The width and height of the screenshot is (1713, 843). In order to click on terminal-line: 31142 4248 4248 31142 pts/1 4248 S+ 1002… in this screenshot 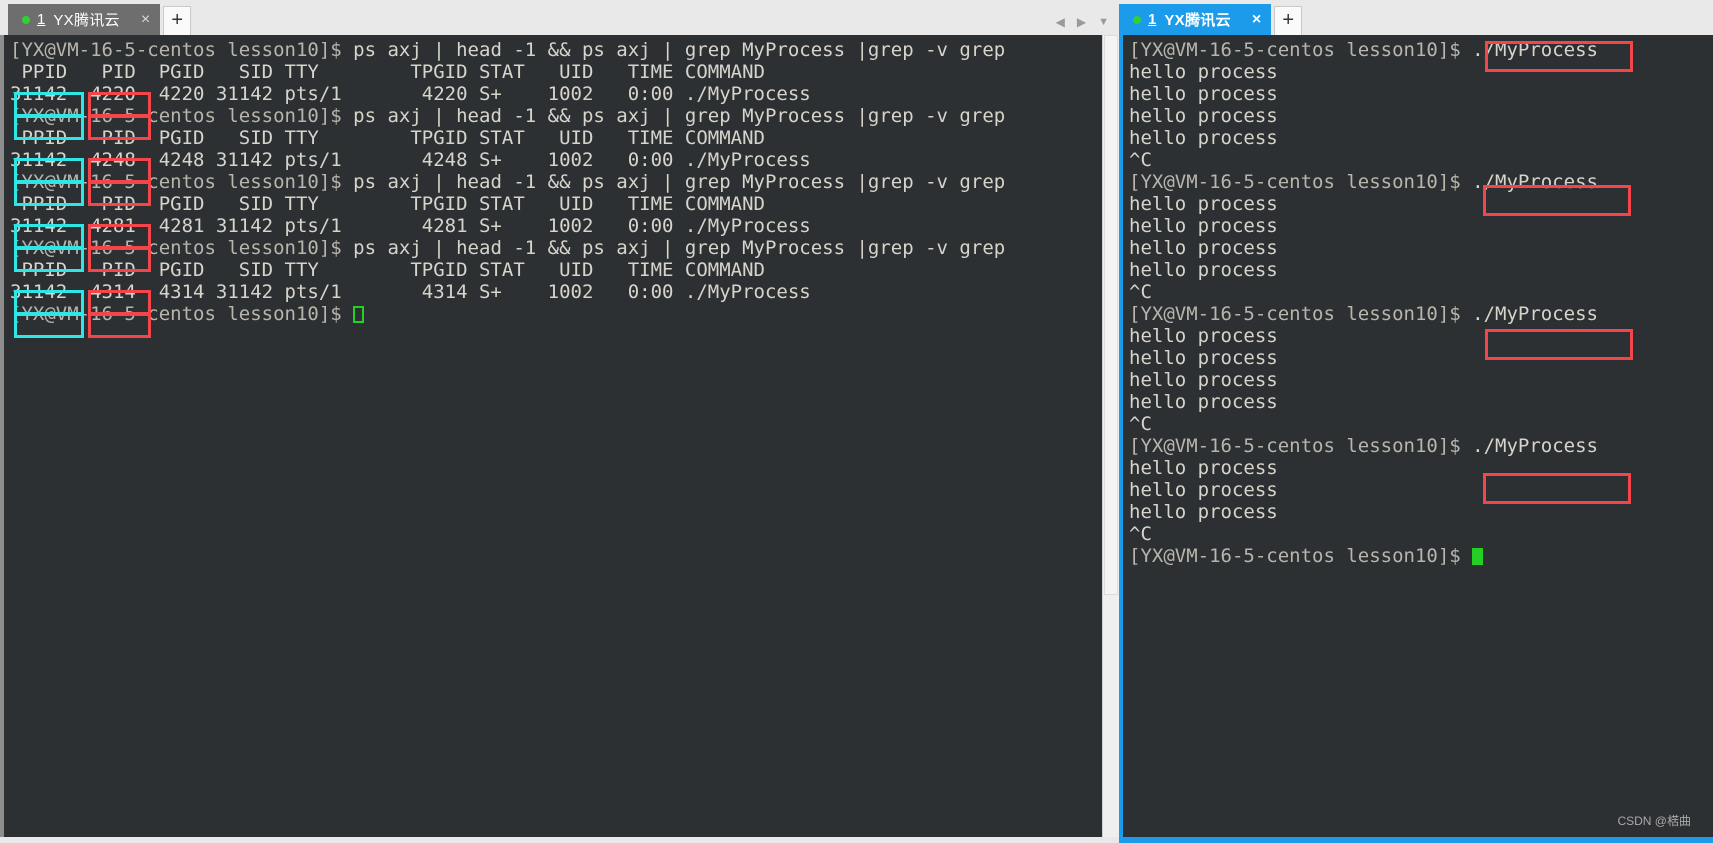, I will do `click(556, 160)`.